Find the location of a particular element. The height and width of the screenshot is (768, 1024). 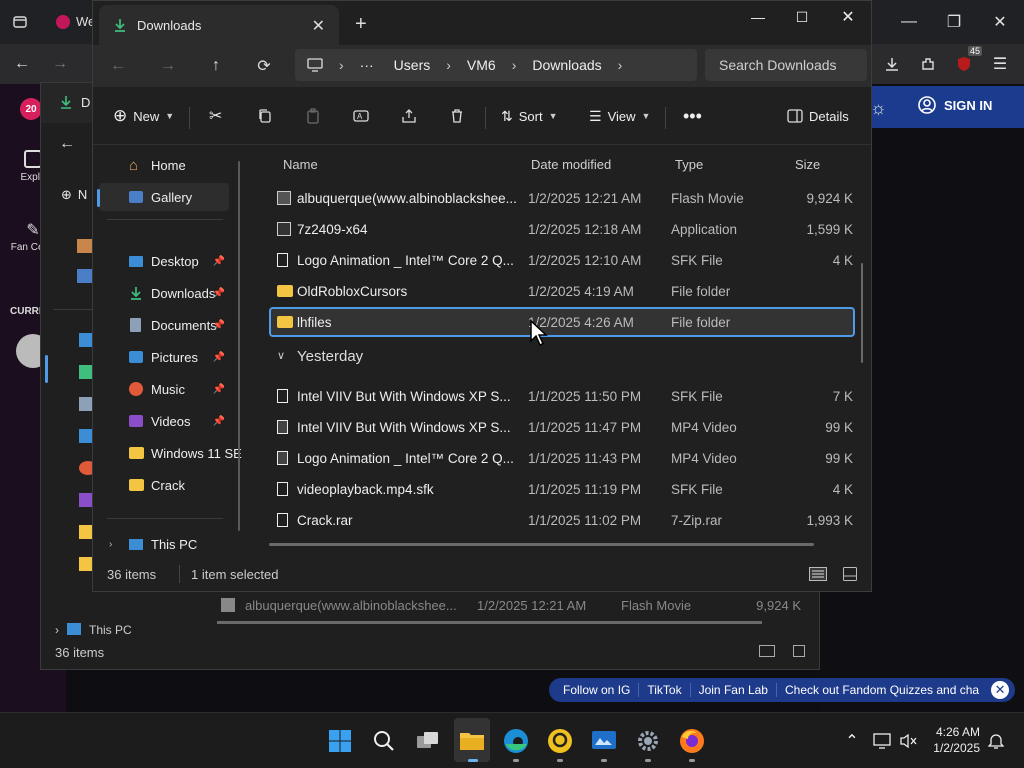

expand-chevron-icon: › is located at coordinates (110, 544).